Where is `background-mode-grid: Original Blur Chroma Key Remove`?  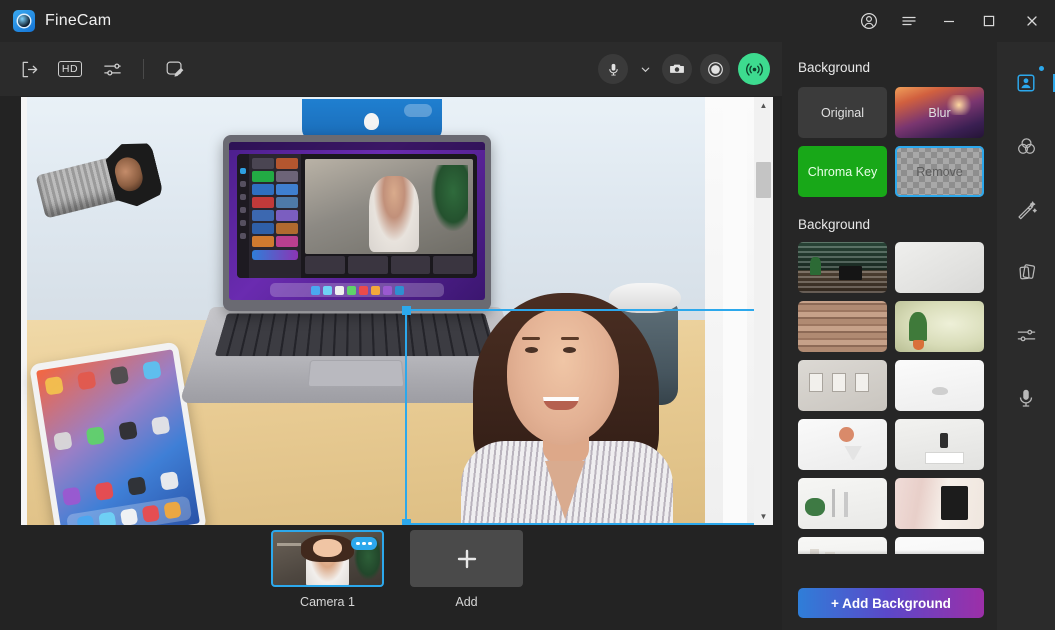 background-mode-grid: Original Blur Chroma Key Remove is located at coordinates (889, 136).